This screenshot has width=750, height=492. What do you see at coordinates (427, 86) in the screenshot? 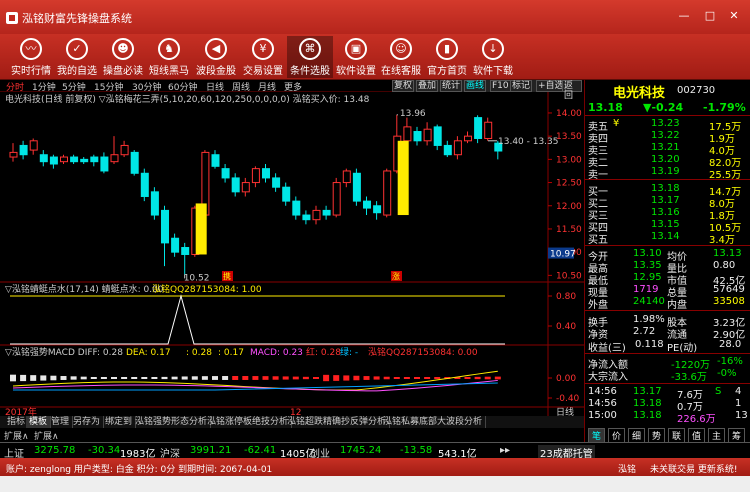
I see `tool-button-1: 叠加` at bounding box center [427, 86].